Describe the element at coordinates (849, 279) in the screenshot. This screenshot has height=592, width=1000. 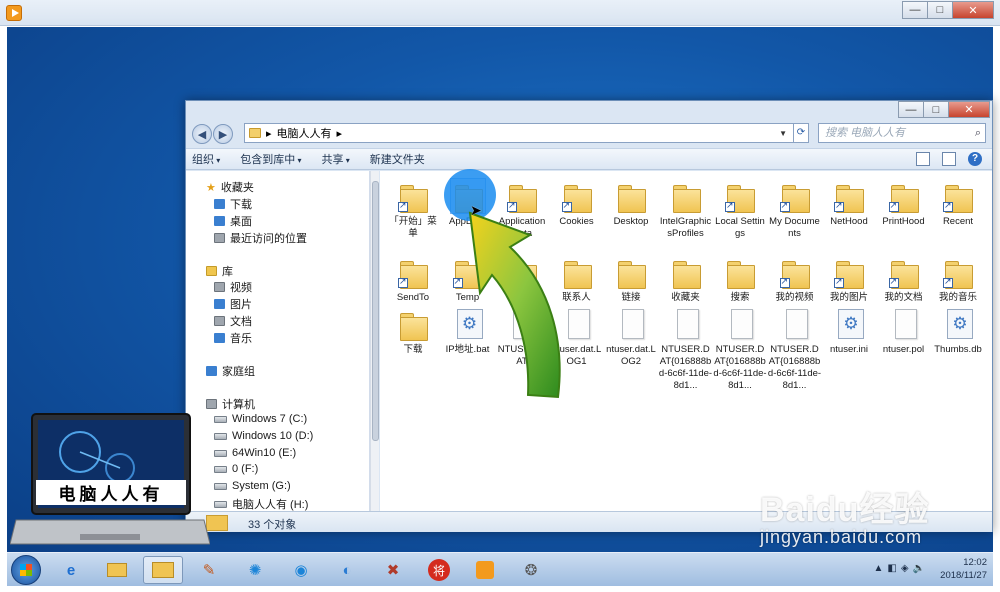
I see `file-item: 我的图片` at that location.